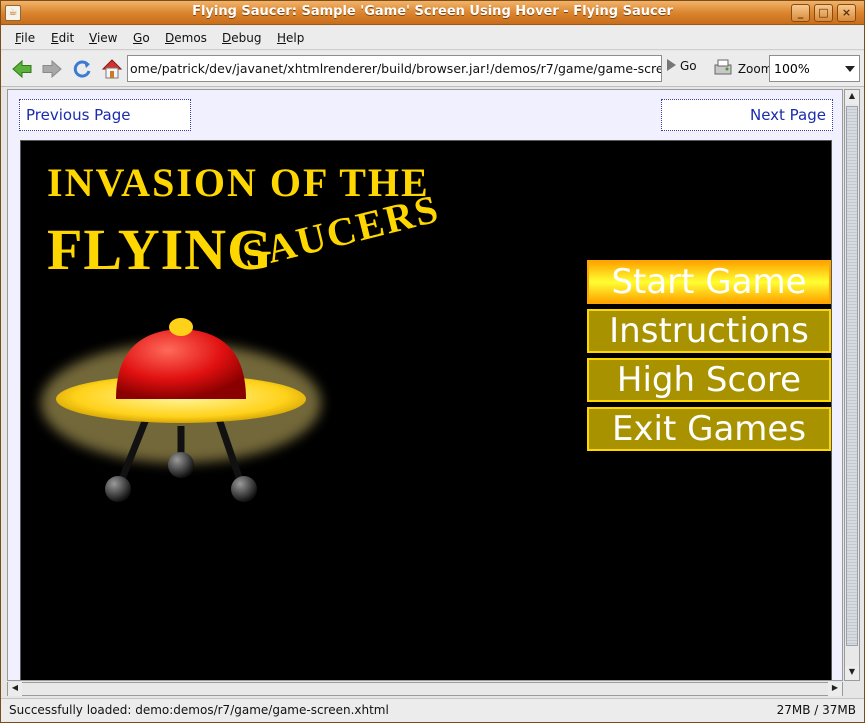 The height and width of the screenshot is (723, 865). I want to click on scroll-left-arrow-icon: ◀, so click(15, 689).